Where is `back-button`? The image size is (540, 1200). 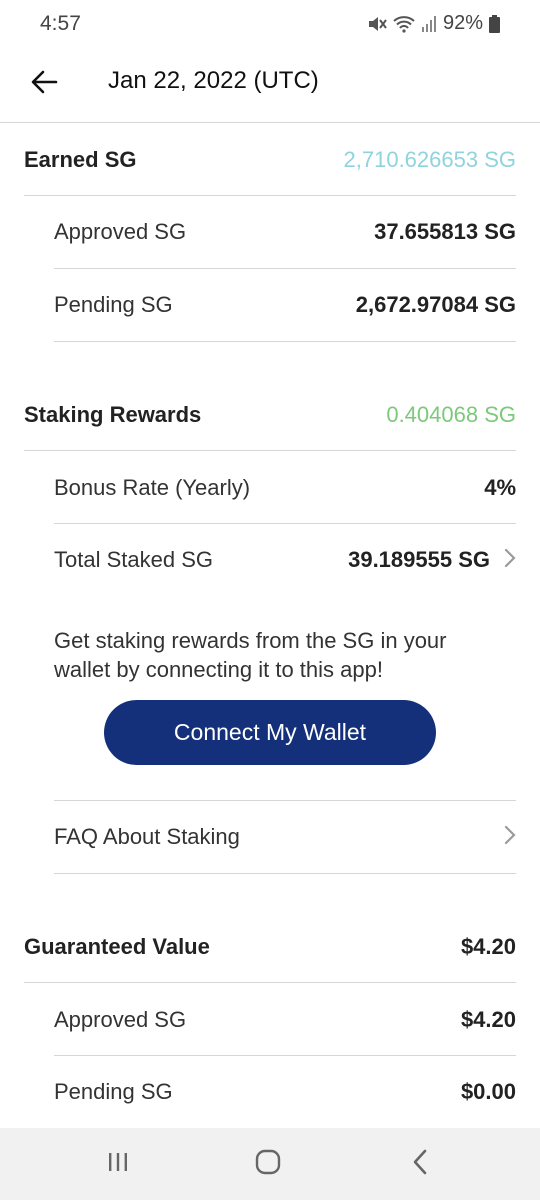 back-button is located at coordinates (44, 84).